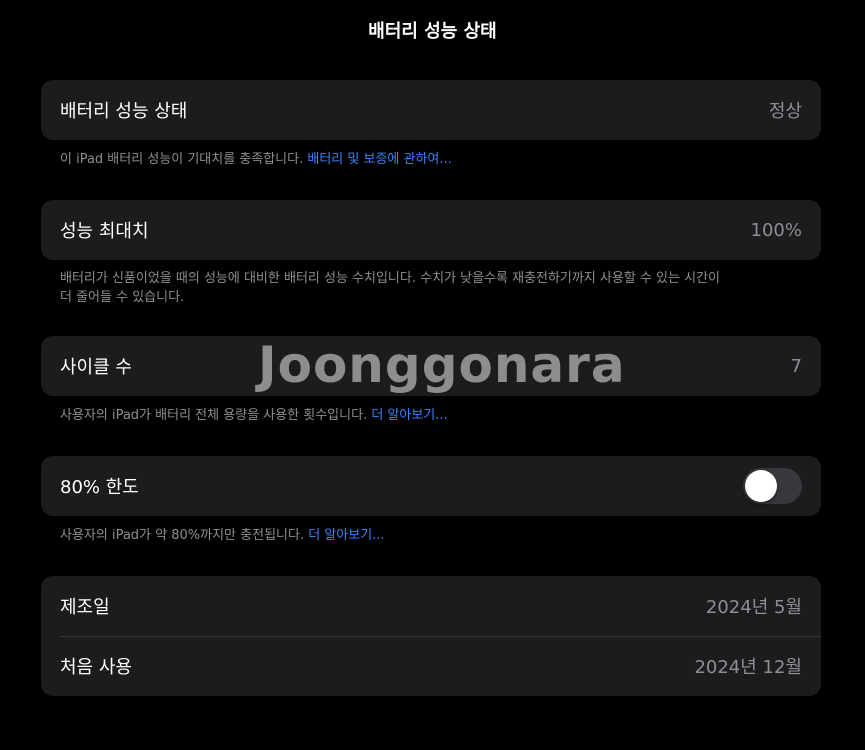 This screenshot has width=865, height=750. Describe the element at coordinates (785, 111) in the screenshot. I see `battery-health-value: 정상` at that location.